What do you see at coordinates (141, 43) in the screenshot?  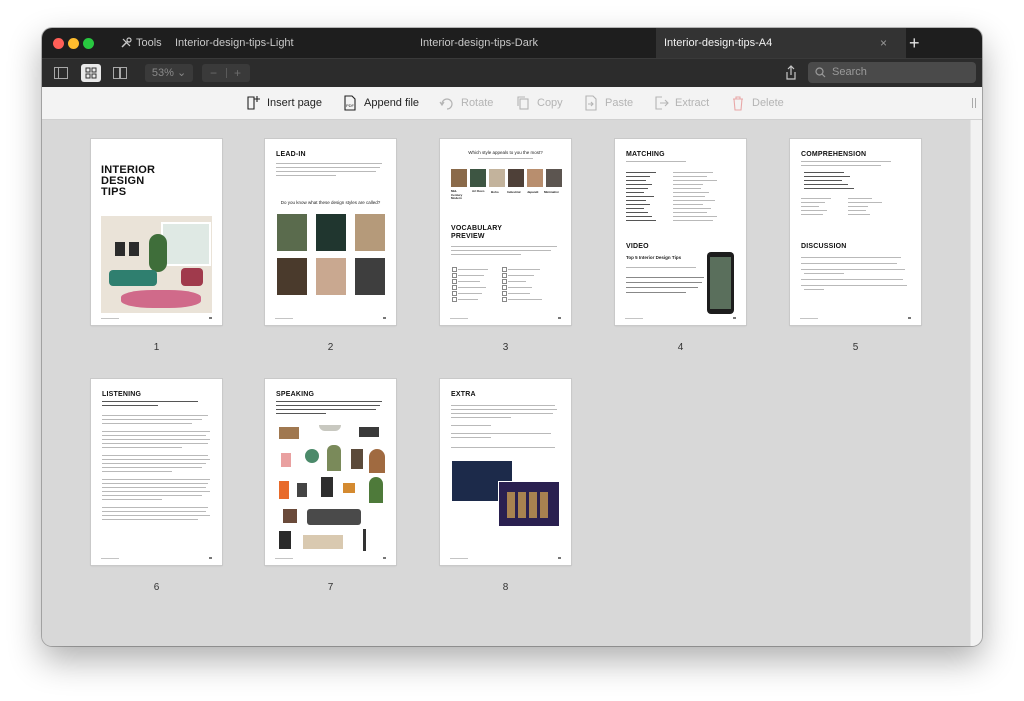 I see `tools-button: Tools` at bounding box center [141, 43].